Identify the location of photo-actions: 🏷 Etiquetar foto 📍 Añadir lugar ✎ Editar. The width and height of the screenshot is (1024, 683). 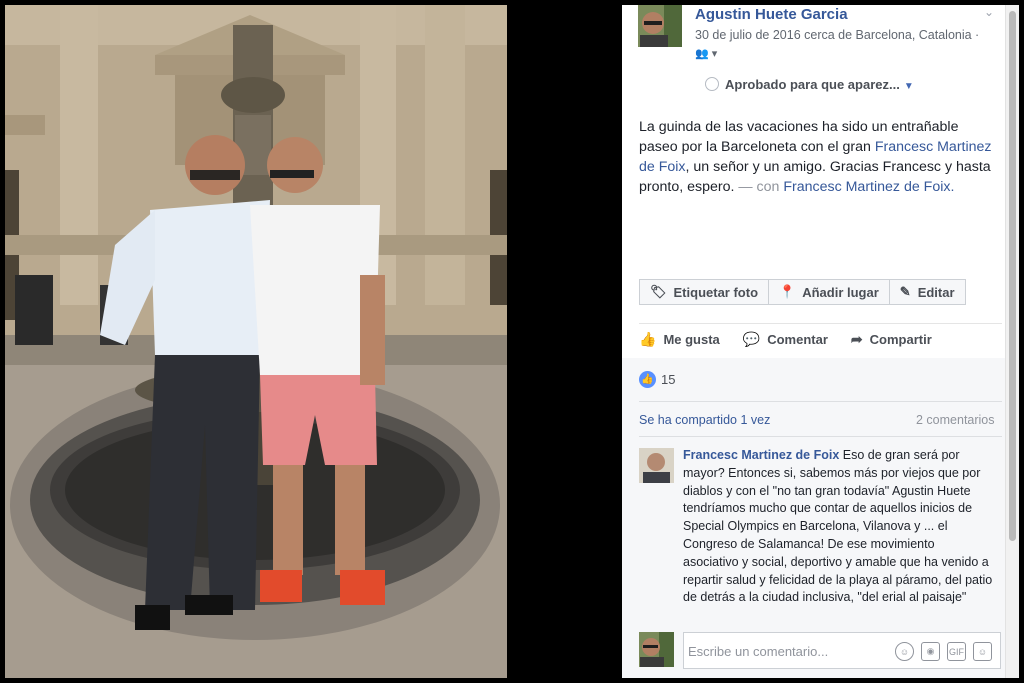
(802, 292).